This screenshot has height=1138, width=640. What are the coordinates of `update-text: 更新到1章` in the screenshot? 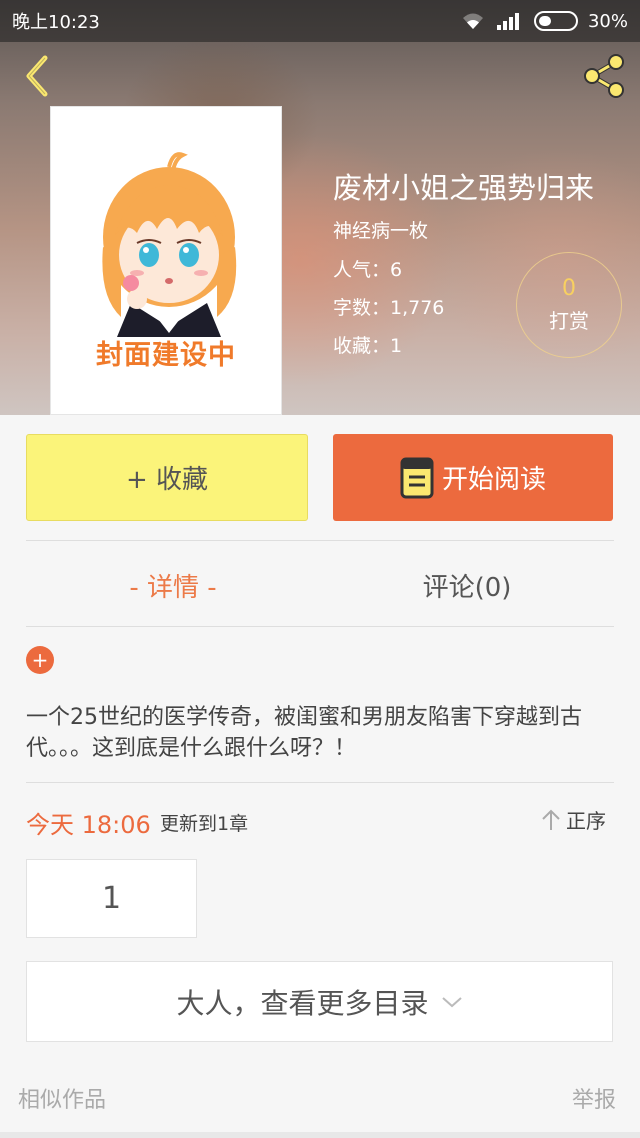 It's located at (204, 824).